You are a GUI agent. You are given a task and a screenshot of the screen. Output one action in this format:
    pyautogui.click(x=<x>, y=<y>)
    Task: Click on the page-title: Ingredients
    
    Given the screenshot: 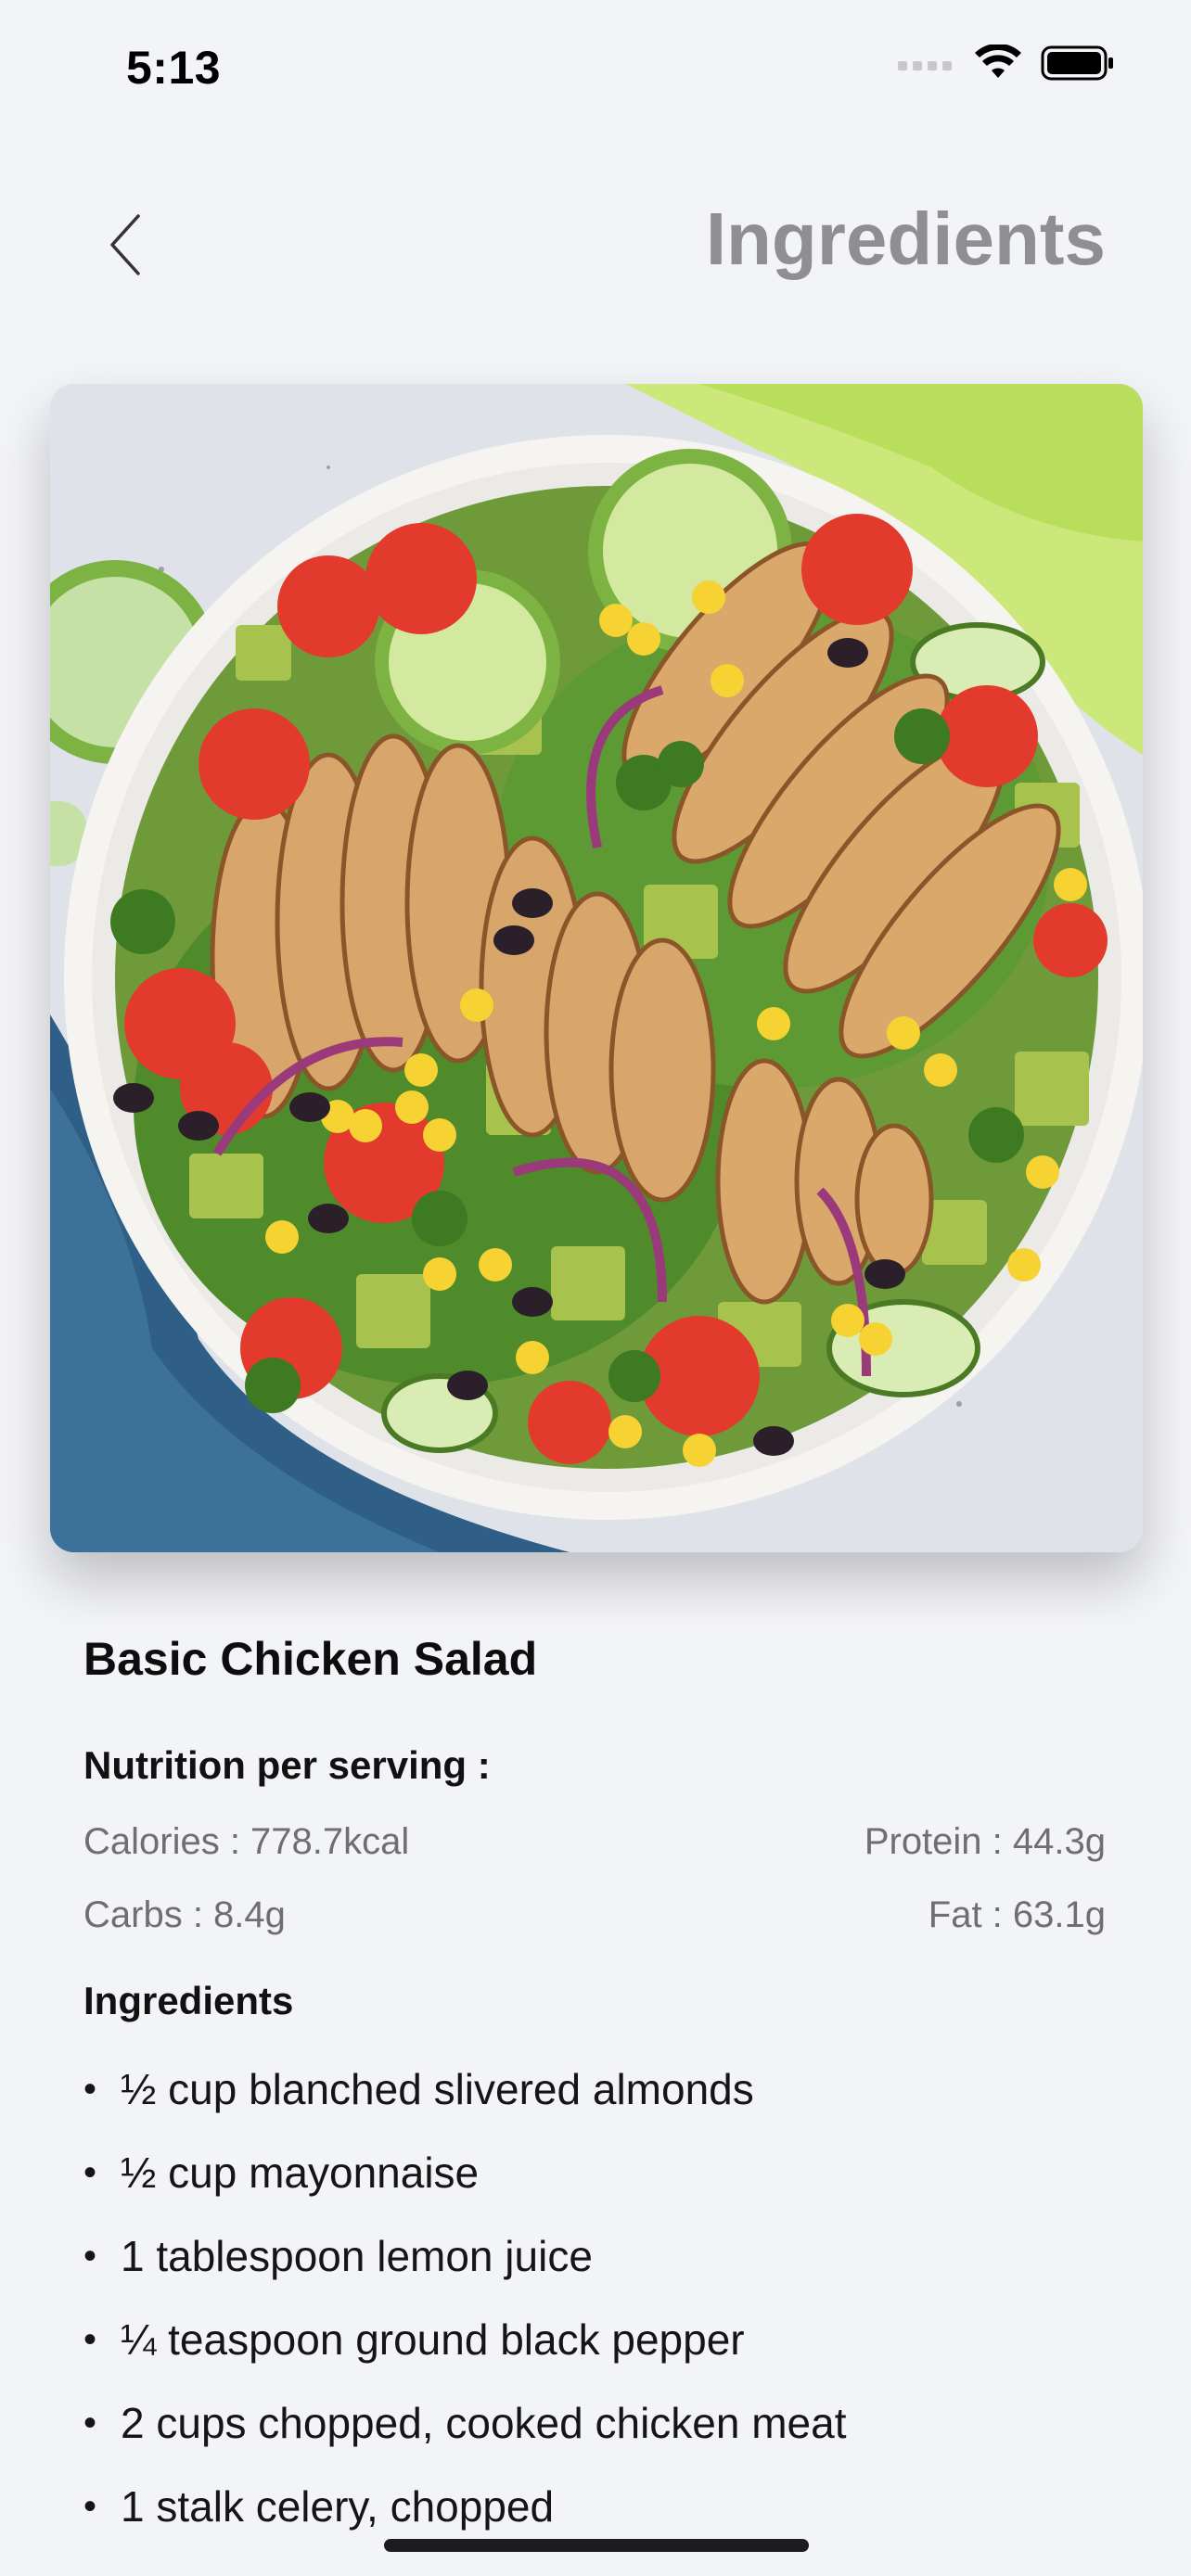 What is the action you would take?
    pyautogui.click(x=905, y=239)
    